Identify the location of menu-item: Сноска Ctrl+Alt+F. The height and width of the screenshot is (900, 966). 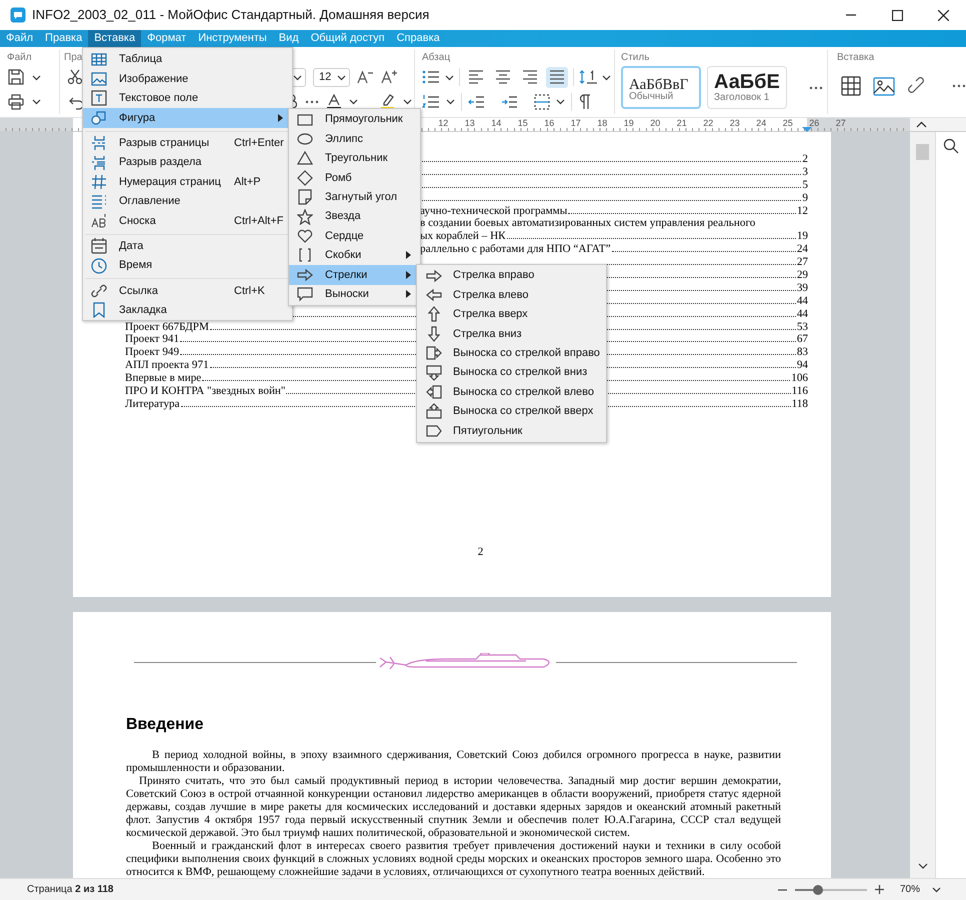
(187, 221).